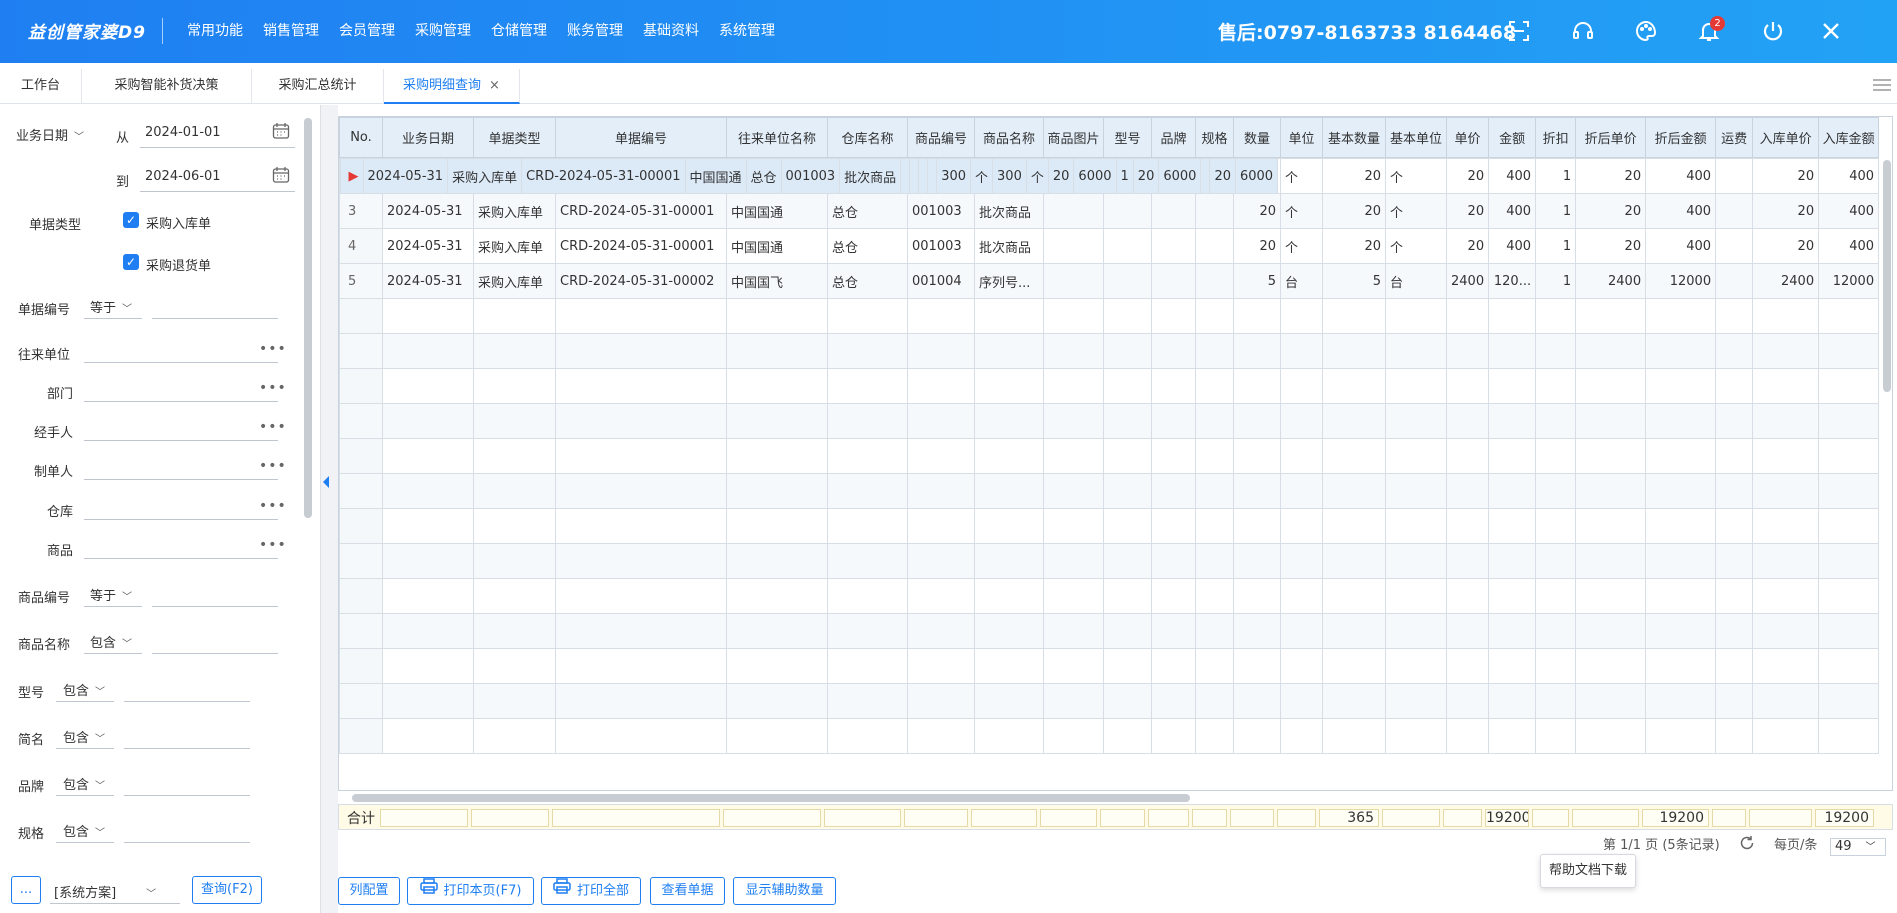  What do you see at coordinates (1887, 276) in the screenshot?
I see `vertical-scrollbar-thumb` at bounding box center [1887, 276].